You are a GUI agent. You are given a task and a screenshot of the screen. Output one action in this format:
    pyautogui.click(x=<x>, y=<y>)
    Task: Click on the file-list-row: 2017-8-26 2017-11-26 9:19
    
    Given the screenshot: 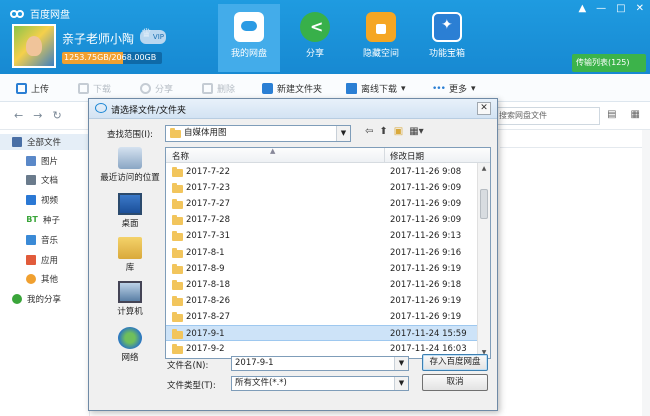 What is the action you would take?
    pyautogui.click(x=322, y=301)
    